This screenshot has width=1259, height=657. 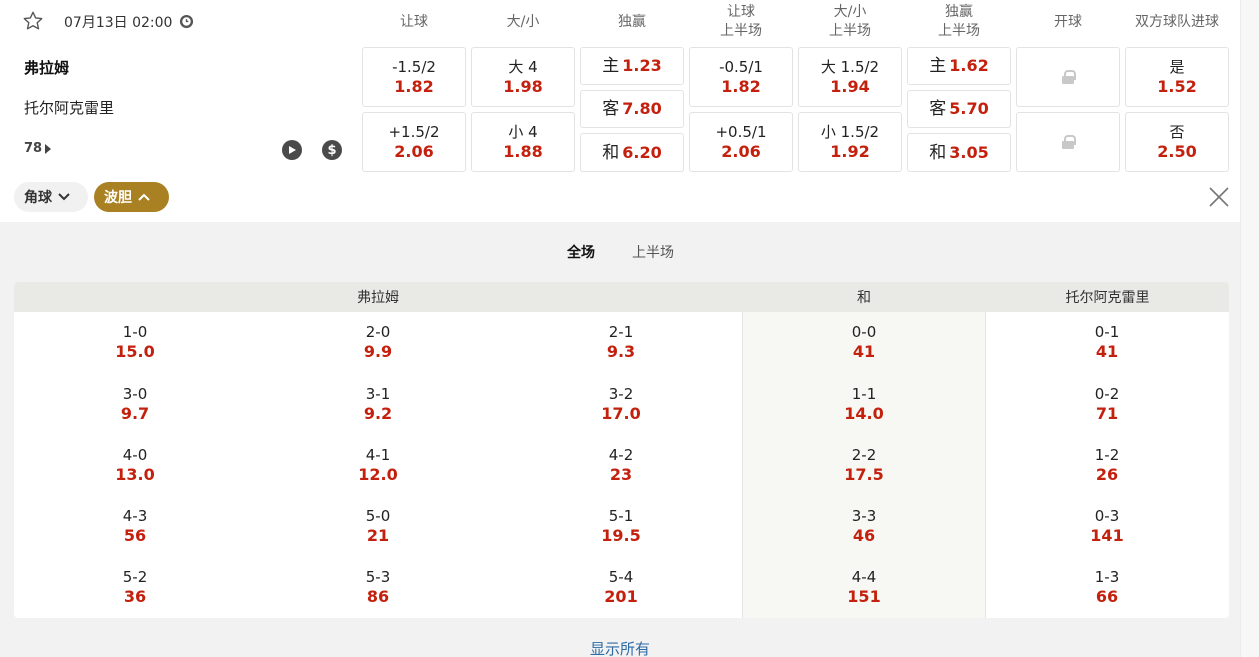 I want to click on odd-value: 7.80, so click(x=642, y=108).